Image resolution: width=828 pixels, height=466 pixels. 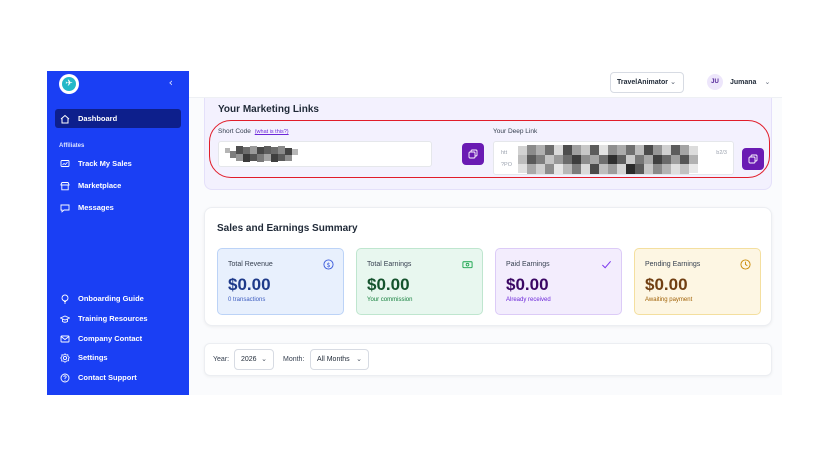 What do you see at coordinates (607, 264) in the screenshot?
I see `check-icon` at bounding box center [607, 264].